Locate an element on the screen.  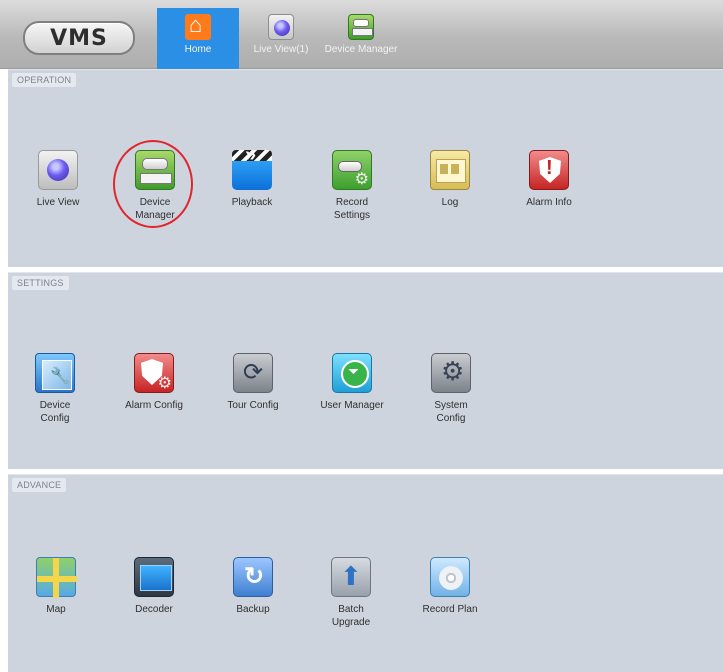
playback-label: Playback is located at coordinates (252, 202).